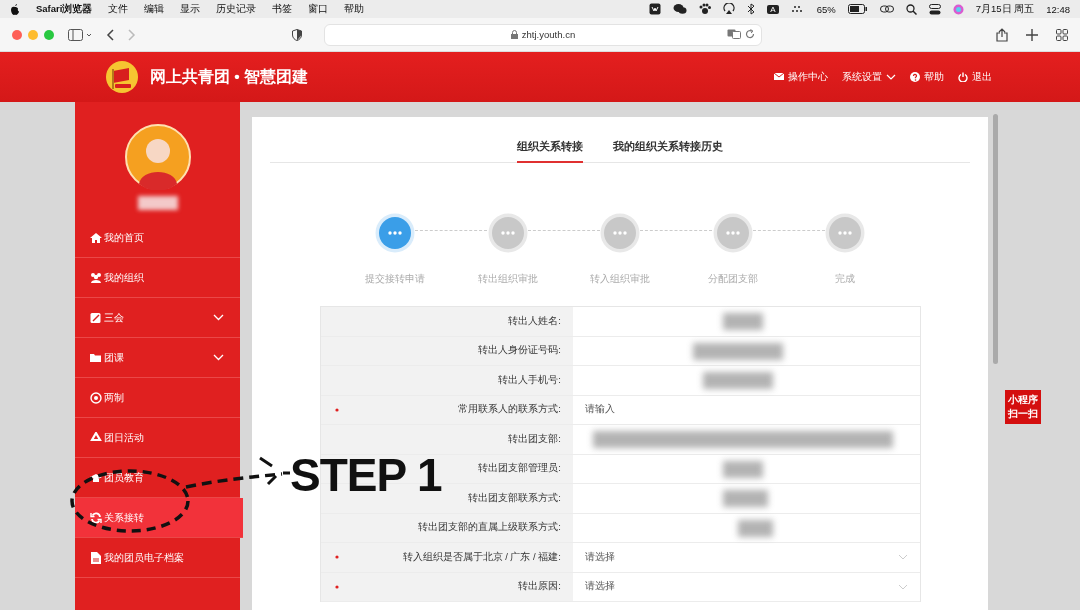 The width and height of the screenshot is (1080, 610). What do you see at coordinates (958, 9) in the screenshot?
I see `orb-icon` at bounding box center [958, 9].